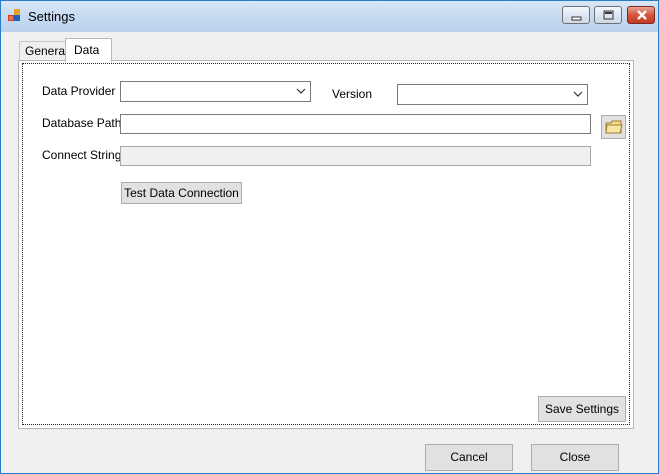 This screenshot has height=474, width=659. Describe the element at coordinates (492, 94) in the screenshot. I see `version-dropdown` at that location.